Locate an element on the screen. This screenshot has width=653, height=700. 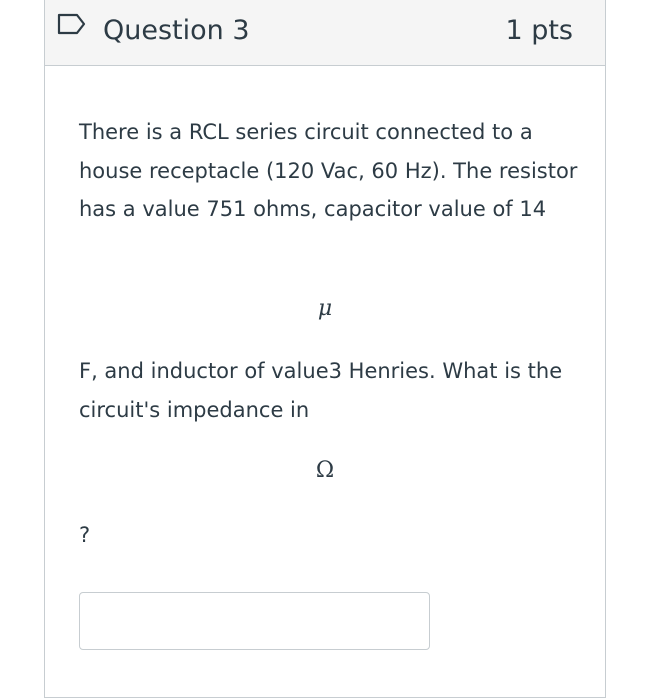
question-title: Question 3 is located at coordinates (176, 30).